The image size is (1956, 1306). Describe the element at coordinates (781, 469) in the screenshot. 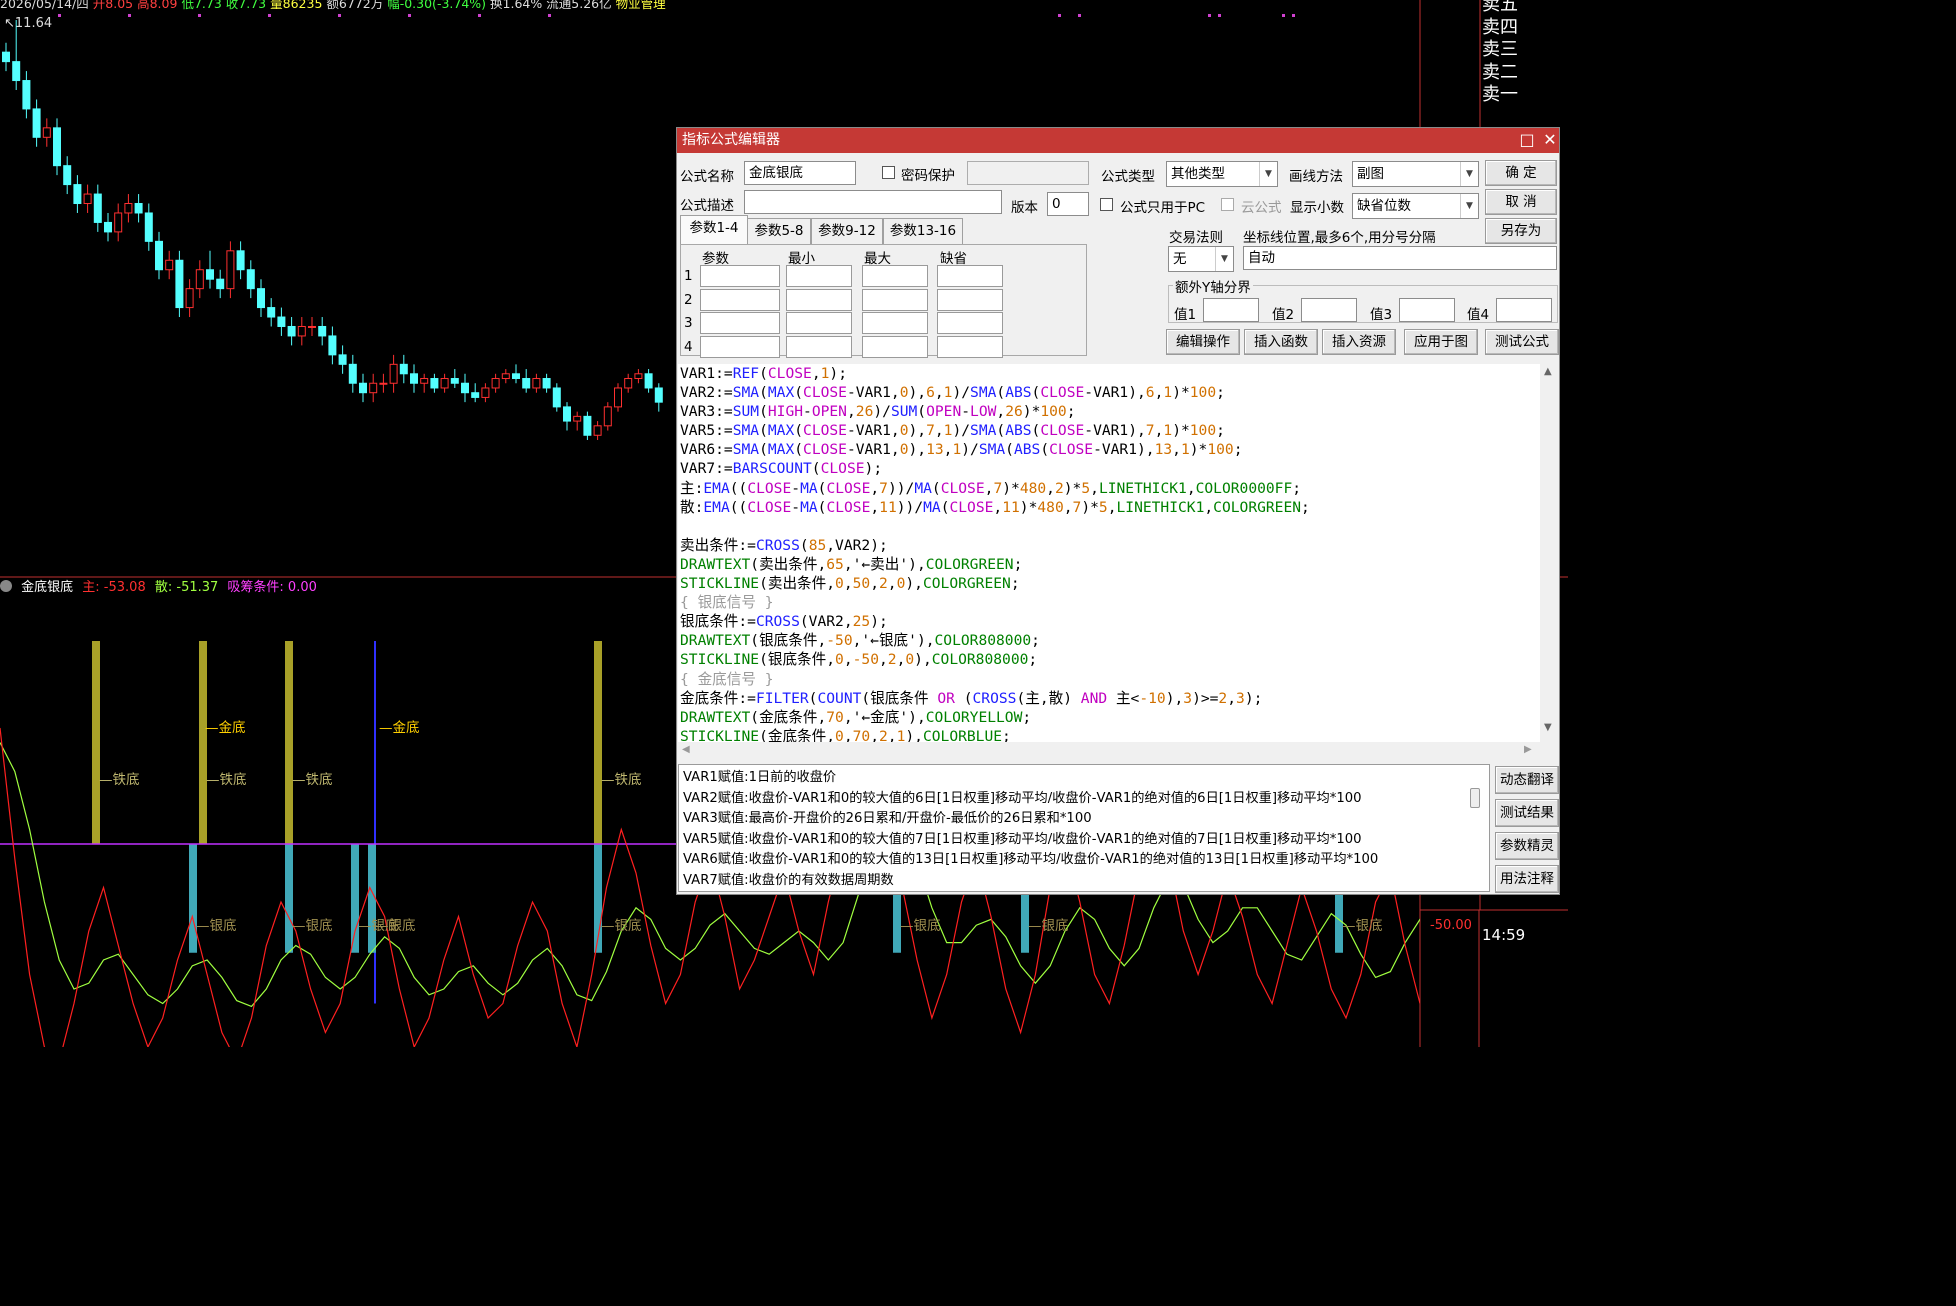

I see `code-line: VAR7:=BARSCOUNT(CLOSE);` at that location.